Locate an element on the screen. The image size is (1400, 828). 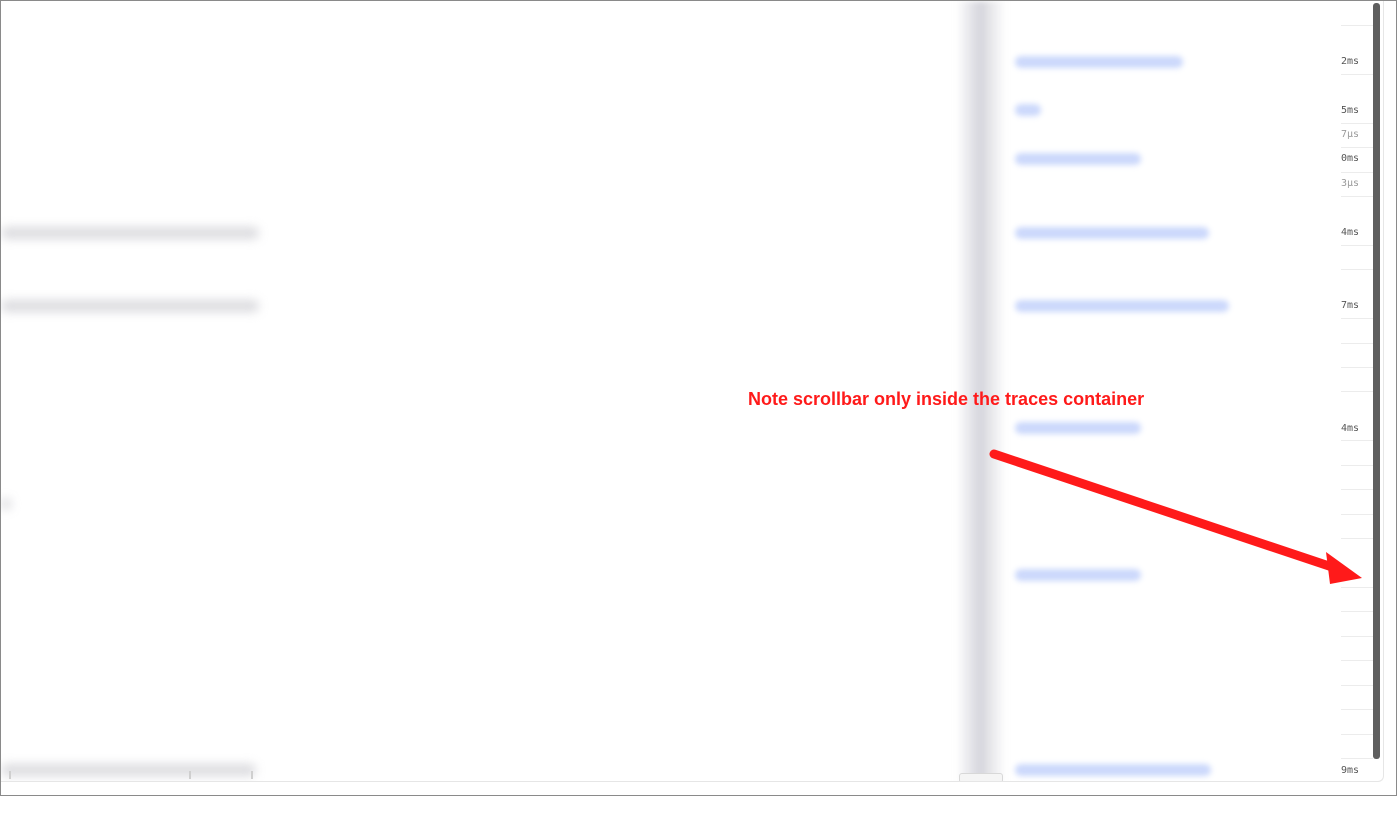
span-duration: 5ms is located at coordinates (1350, 110).